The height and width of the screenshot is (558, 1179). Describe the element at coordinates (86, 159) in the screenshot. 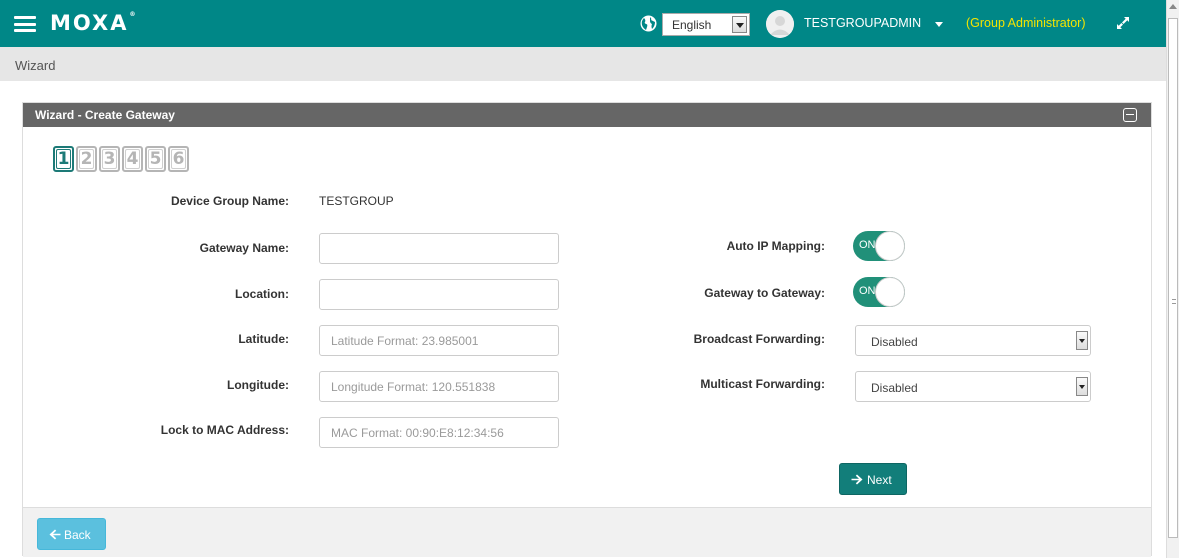

I see `step-2: 2` at that location.